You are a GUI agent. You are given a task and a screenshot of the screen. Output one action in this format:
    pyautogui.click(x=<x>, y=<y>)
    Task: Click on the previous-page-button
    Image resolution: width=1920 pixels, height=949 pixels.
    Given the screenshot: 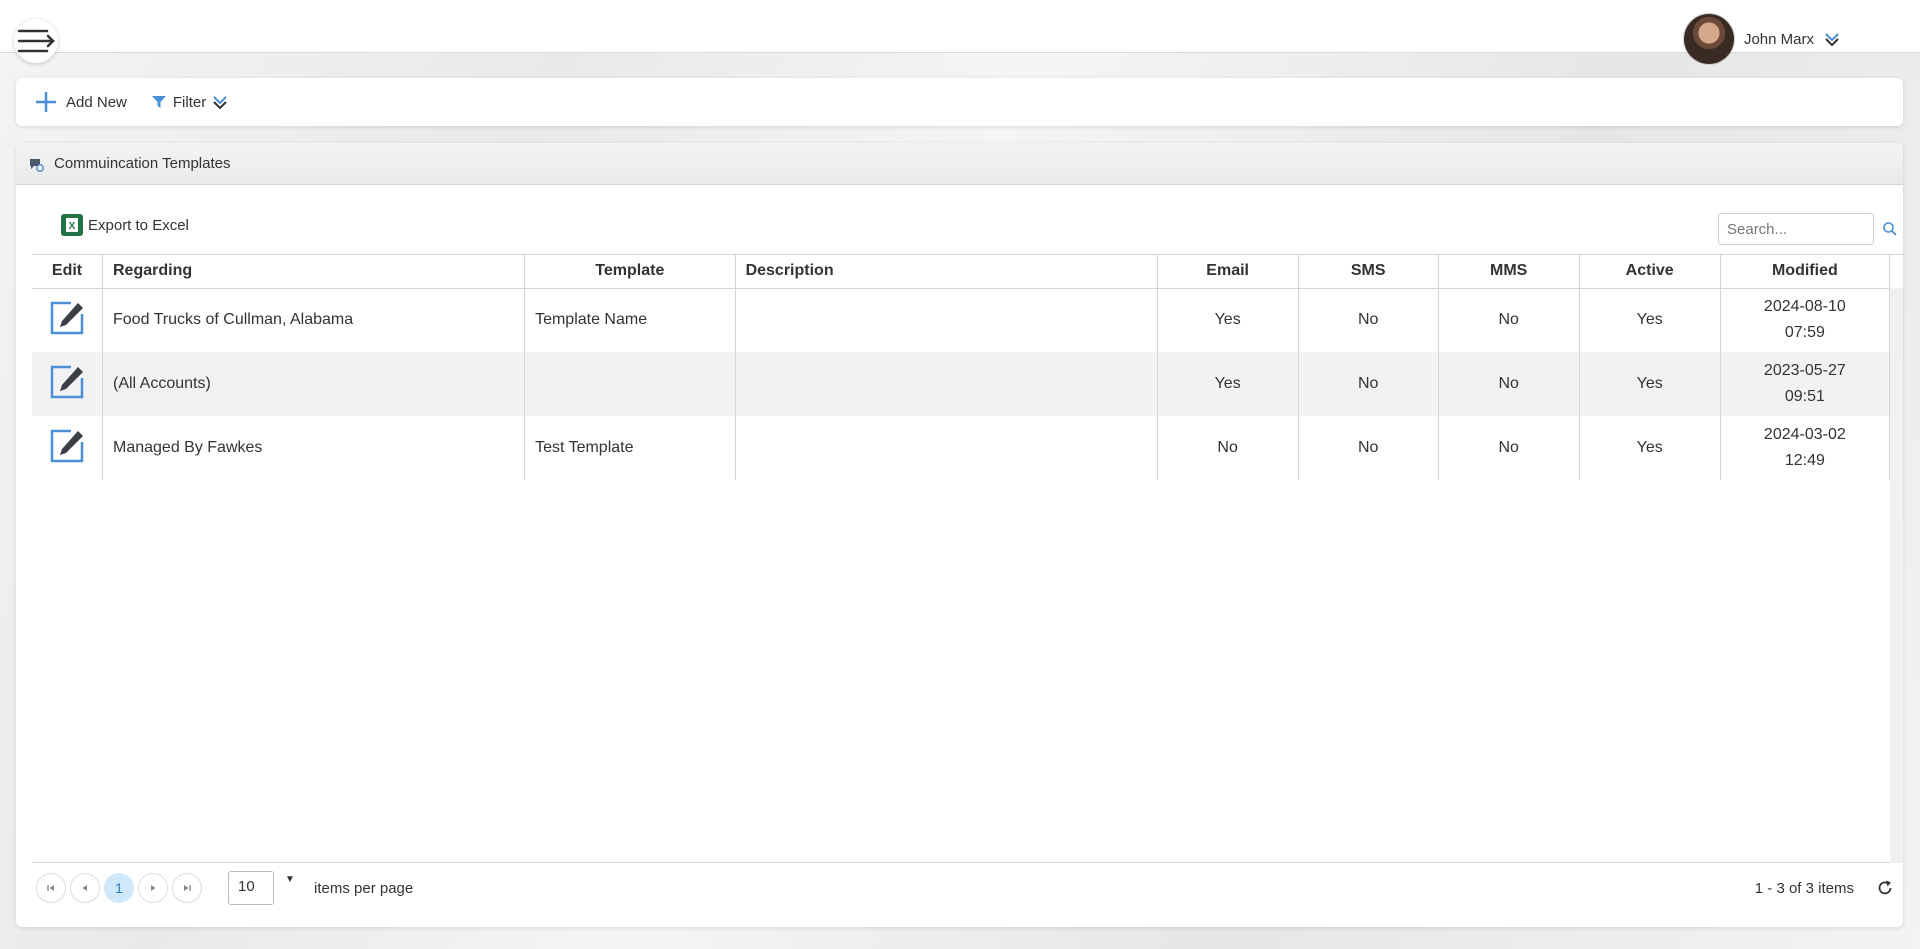 What is the action you would take?
    pyautogui.click(x=85, y=888)
    